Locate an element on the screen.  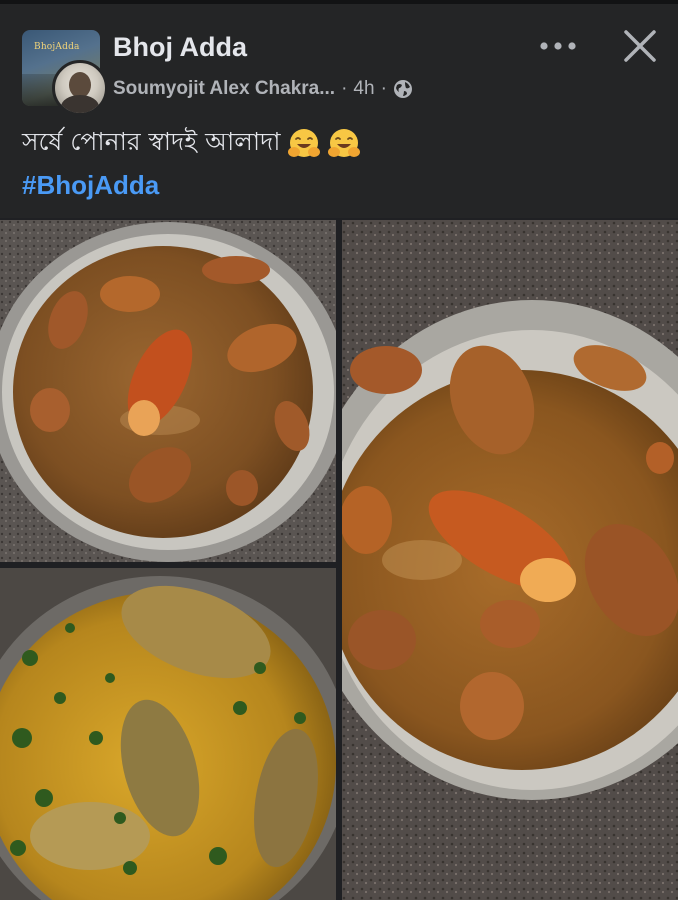
author-avatar is located at coordinates (80, 88).